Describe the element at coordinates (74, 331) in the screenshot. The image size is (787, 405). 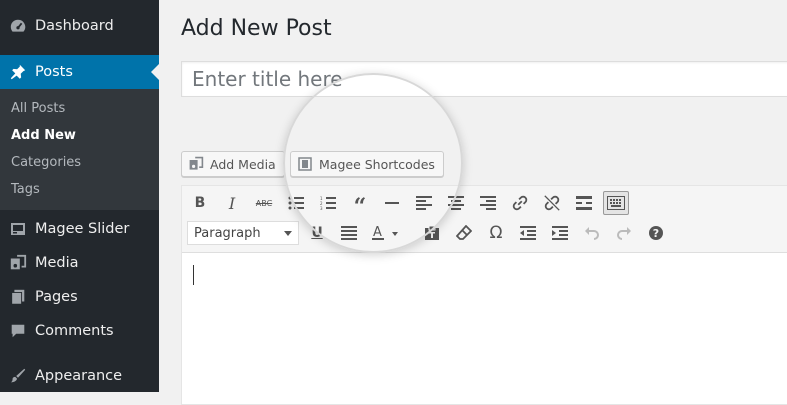
I see `menu-item-label: Comments` at that location.